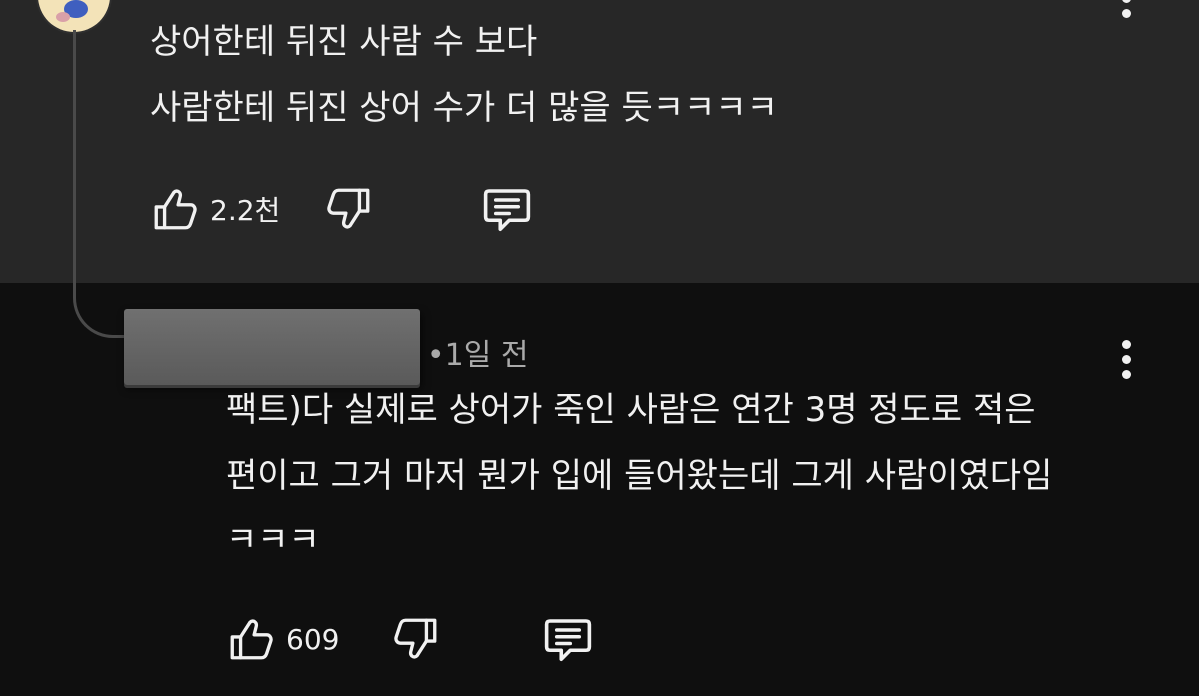  What do you see at coordinates (464, 108) in the screenshot?
I see `comment-line: 사람한테 뒤진 상어 수가 더 많을 듯ㅋㅋㅋㅋ` at bounding box center [464, 108].